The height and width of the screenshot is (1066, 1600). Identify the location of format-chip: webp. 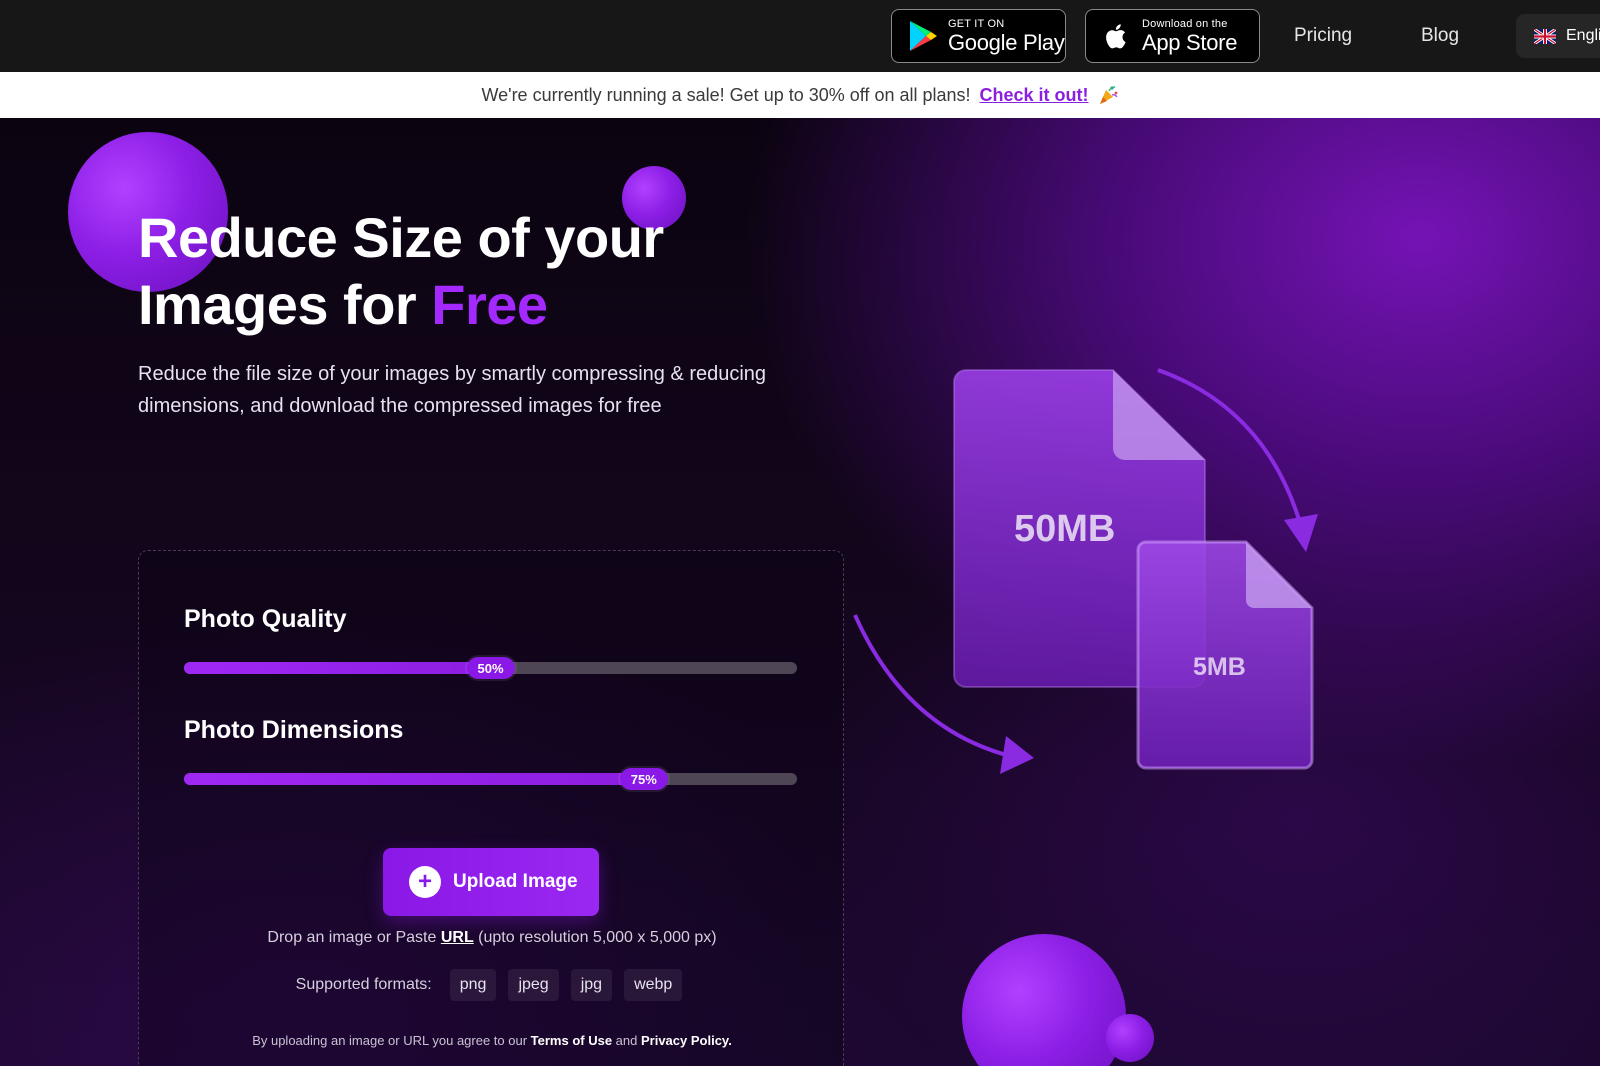
(653, 985).